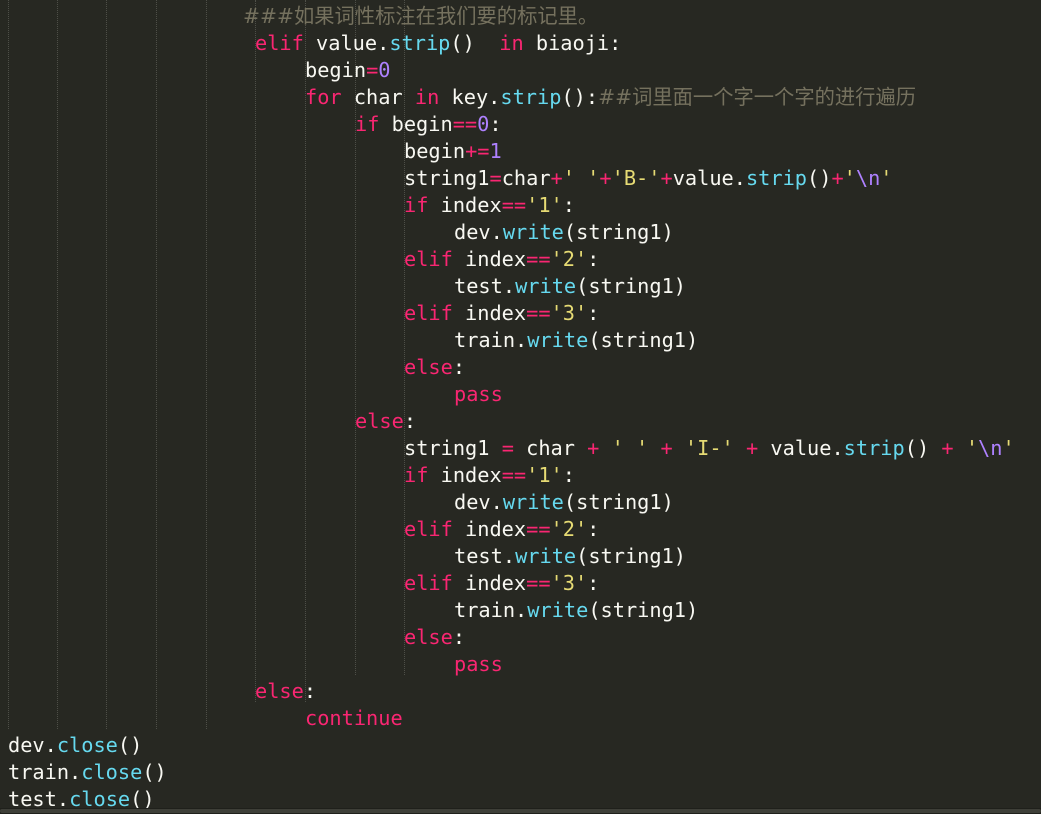 This screenshot has height=814, width=1041. I want to click on code-token: test., so click(485, 556).